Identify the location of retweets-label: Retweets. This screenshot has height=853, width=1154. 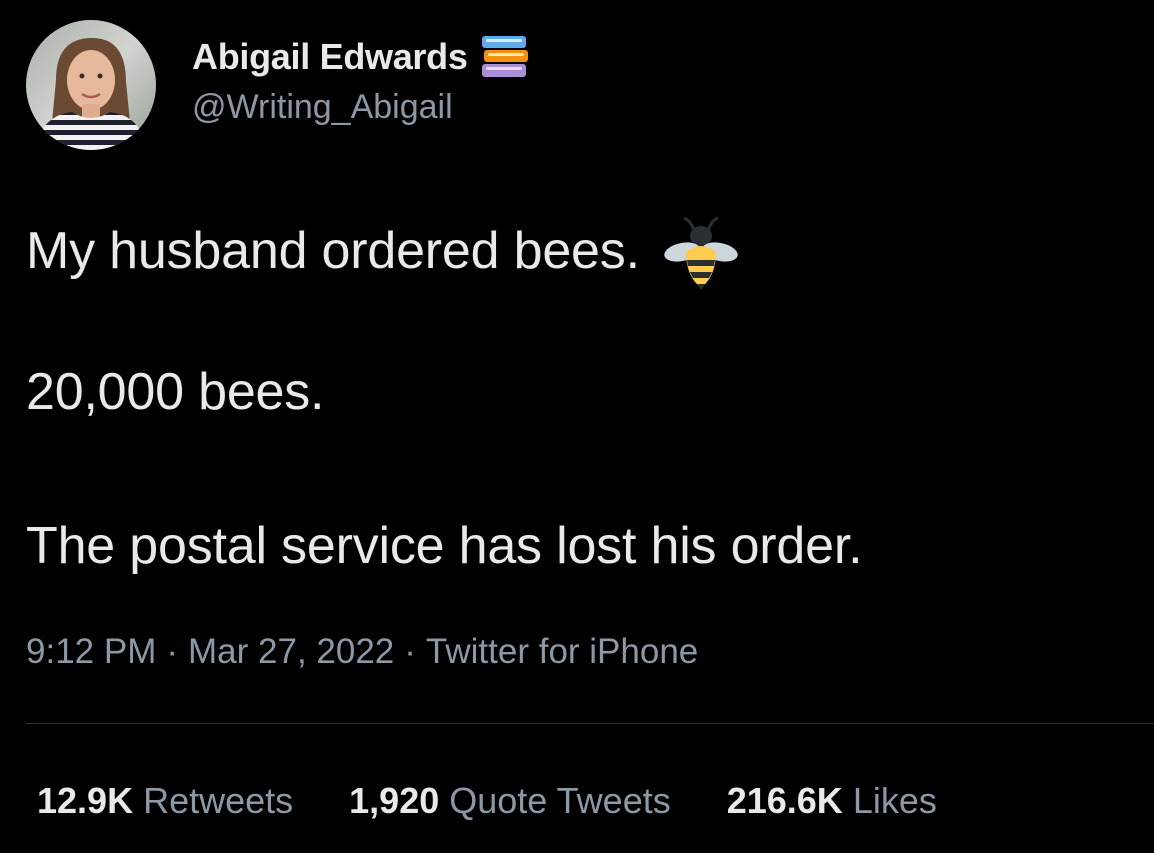
(218, 800).